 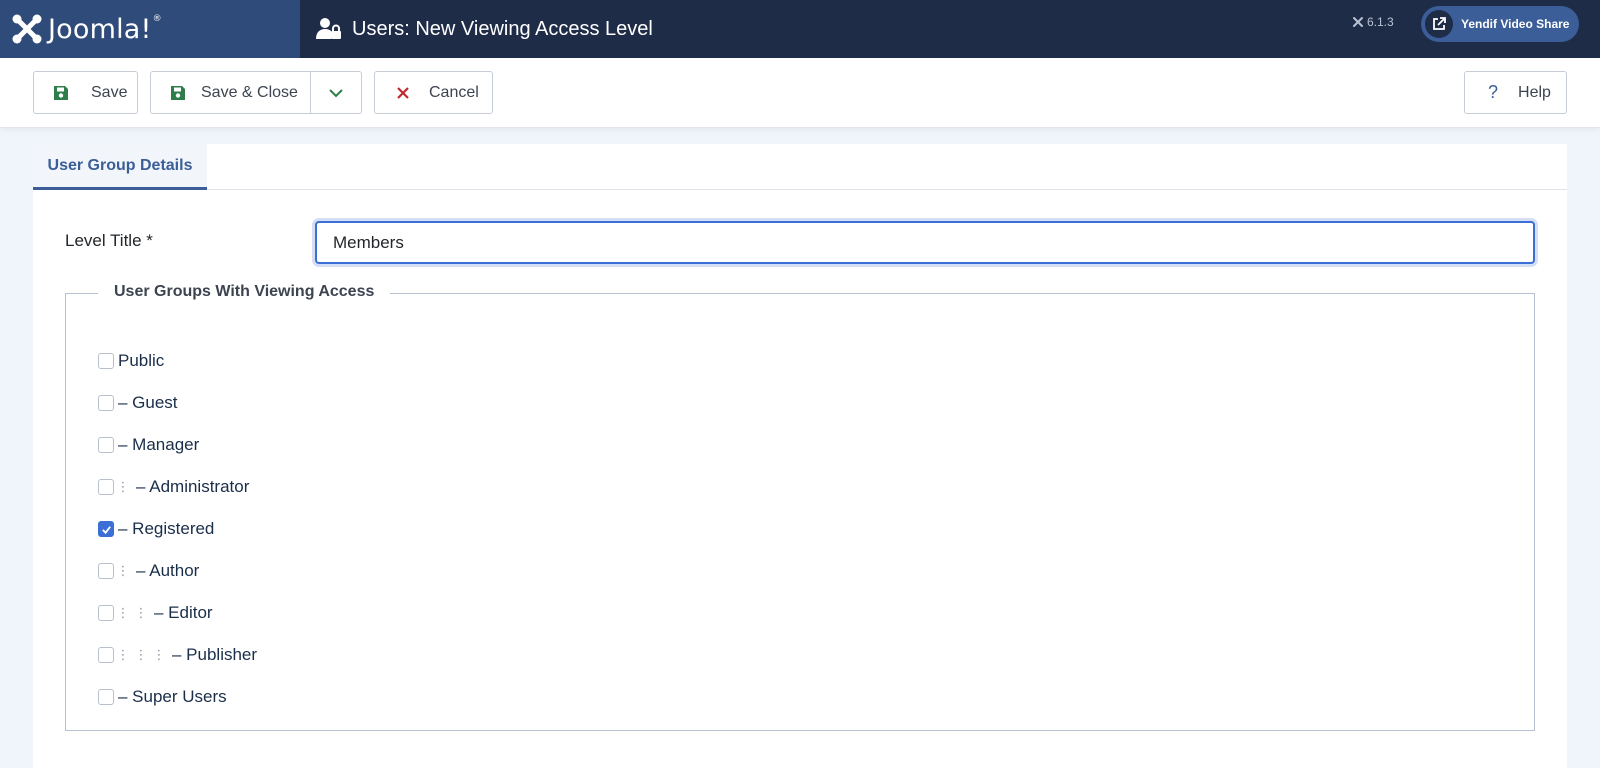 I want to click on save-close-button-group: Save & Close, so click(x=256, y=92).